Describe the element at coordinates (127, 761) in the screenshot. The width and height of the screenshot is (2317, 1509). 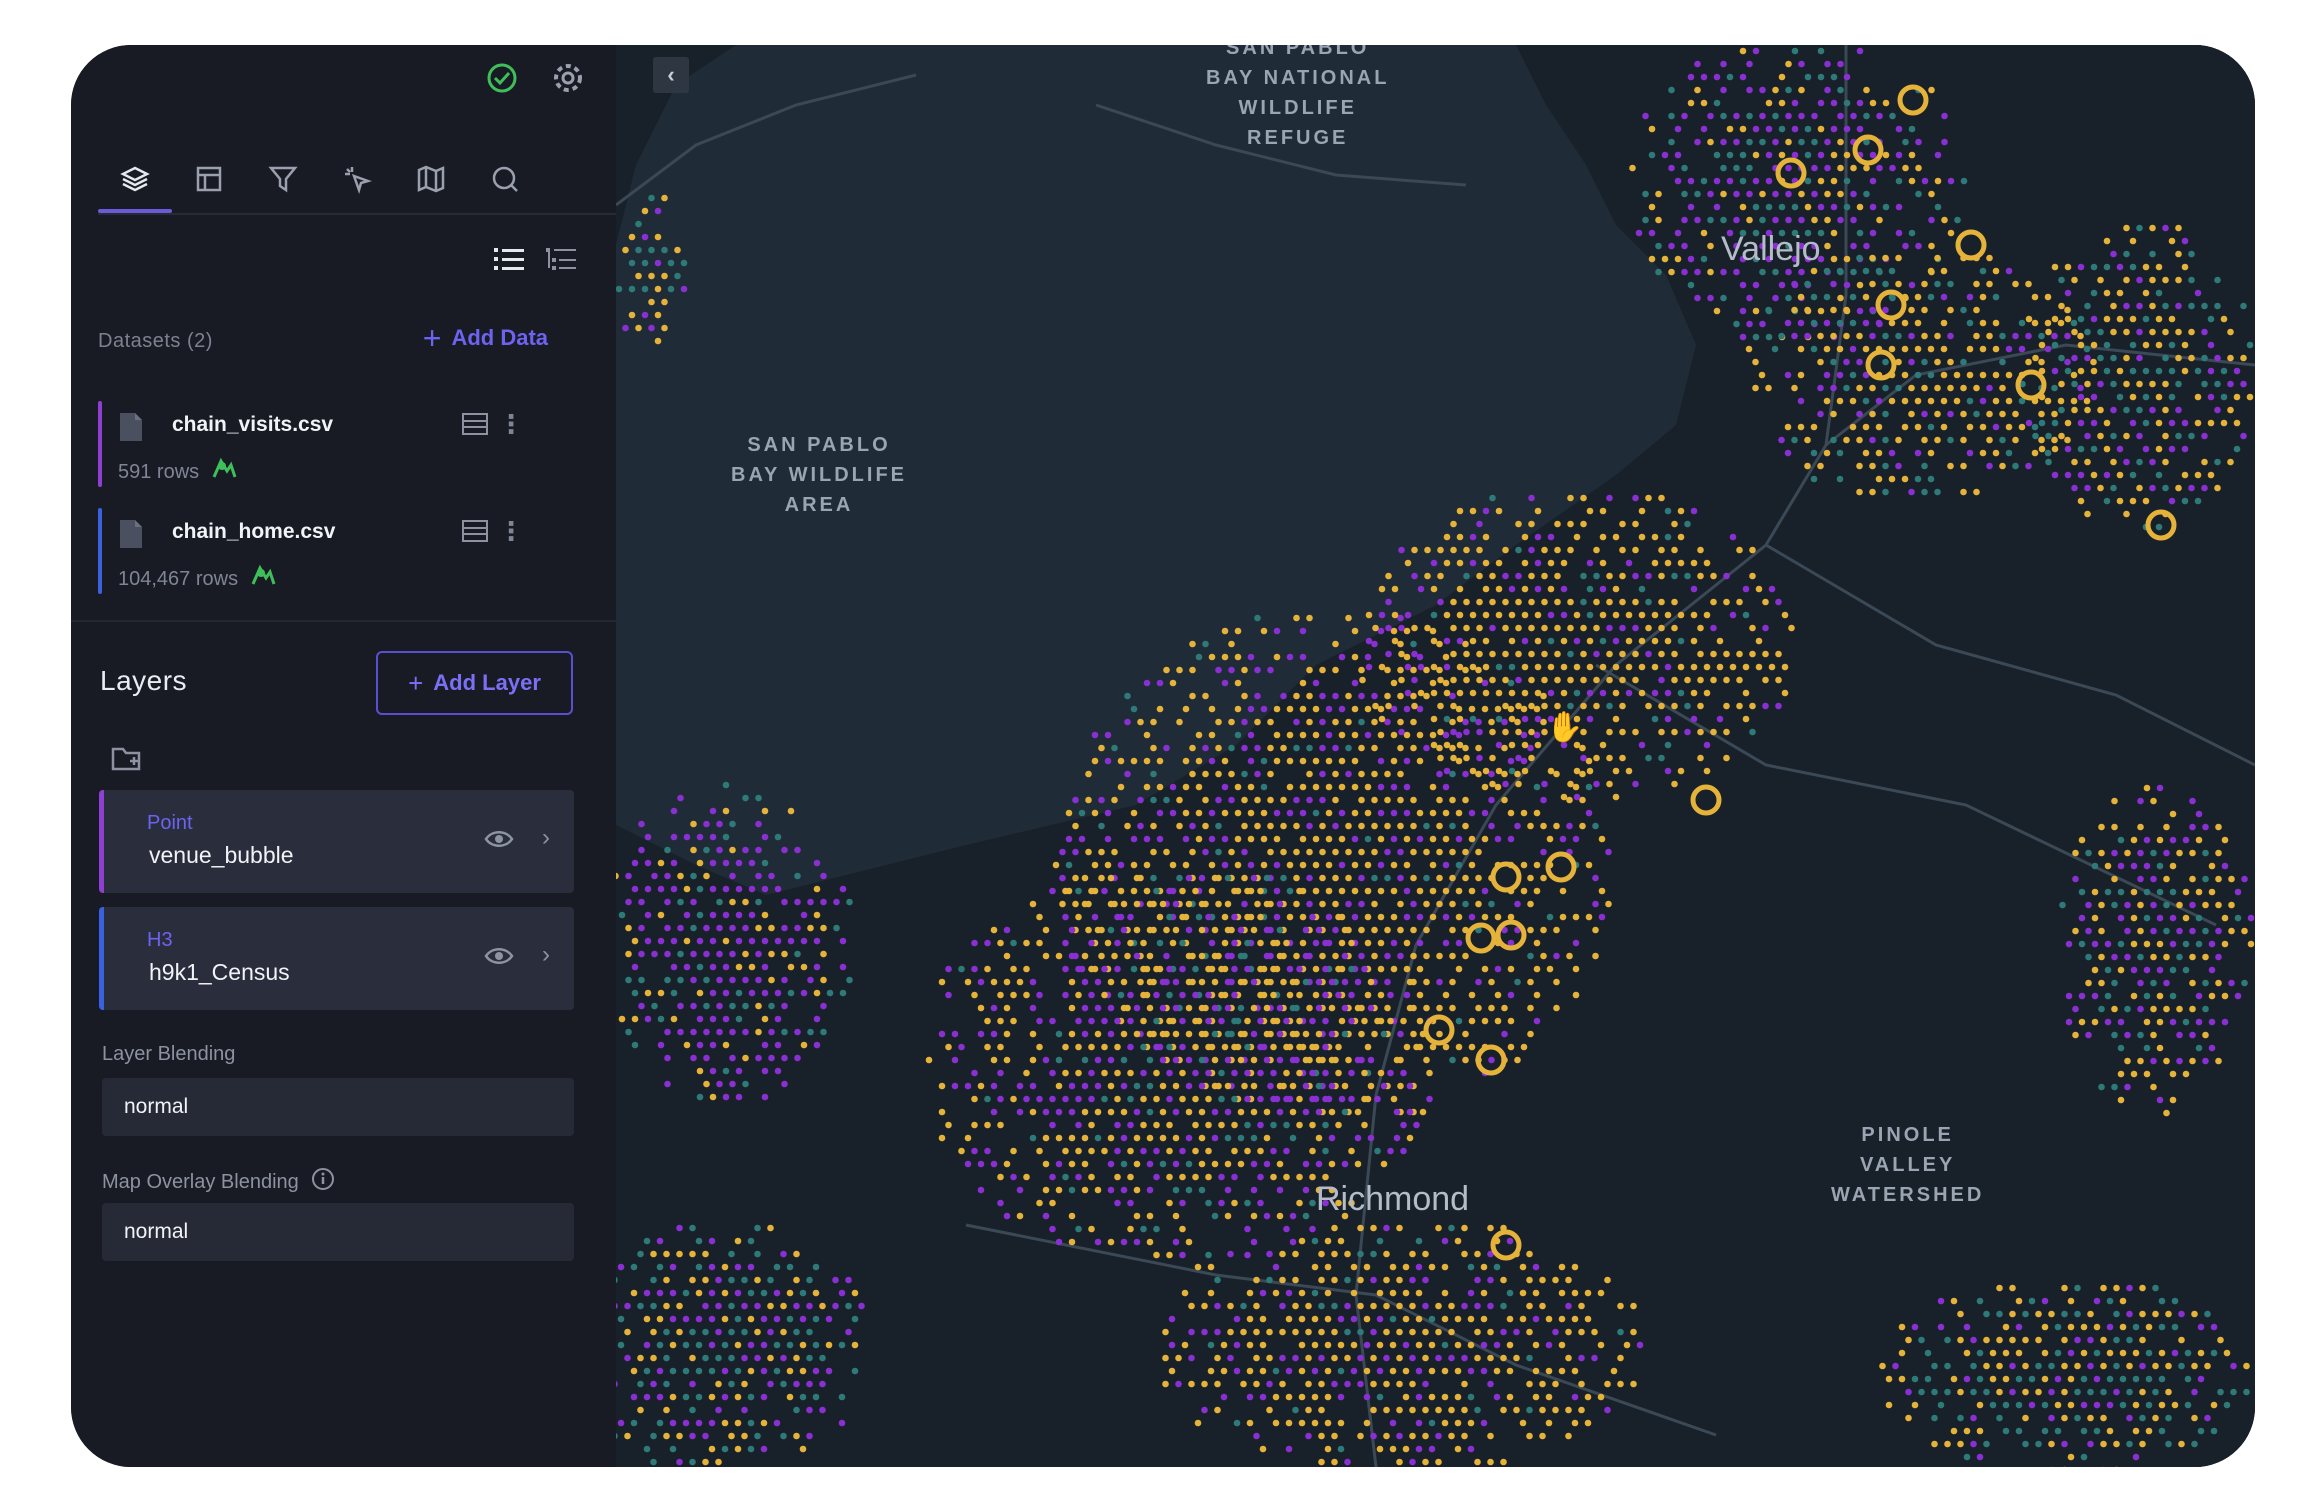
I see `add-group-folder-icon` at that location.